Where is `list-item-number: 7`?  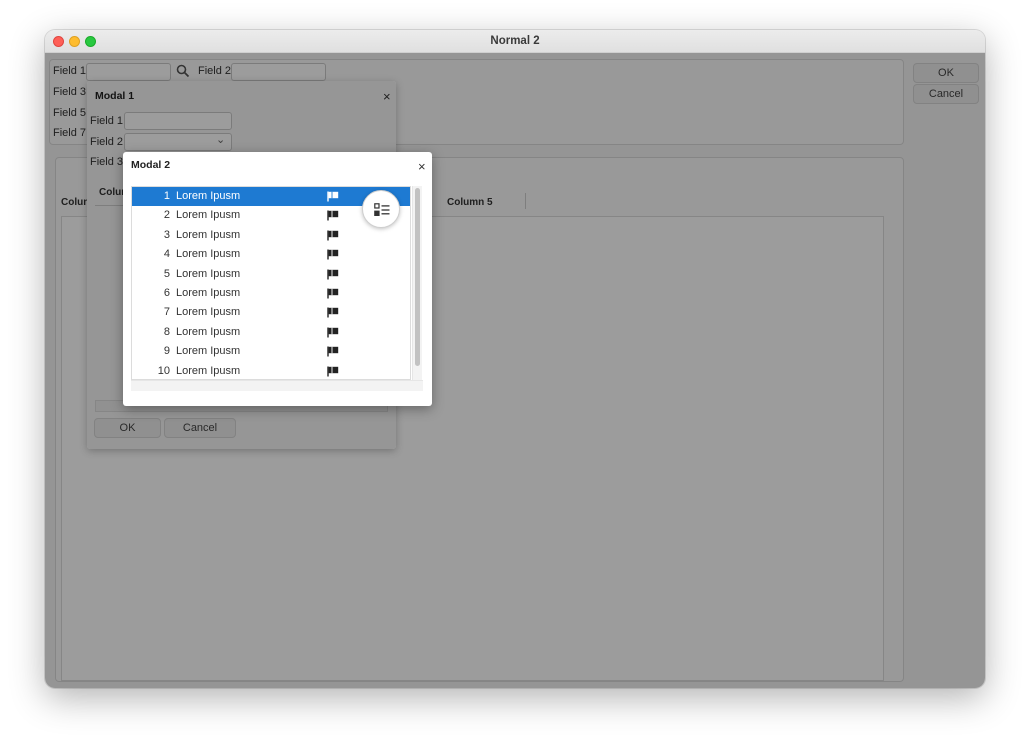 list-item-number: 7 is located at coordinates (166, 312).